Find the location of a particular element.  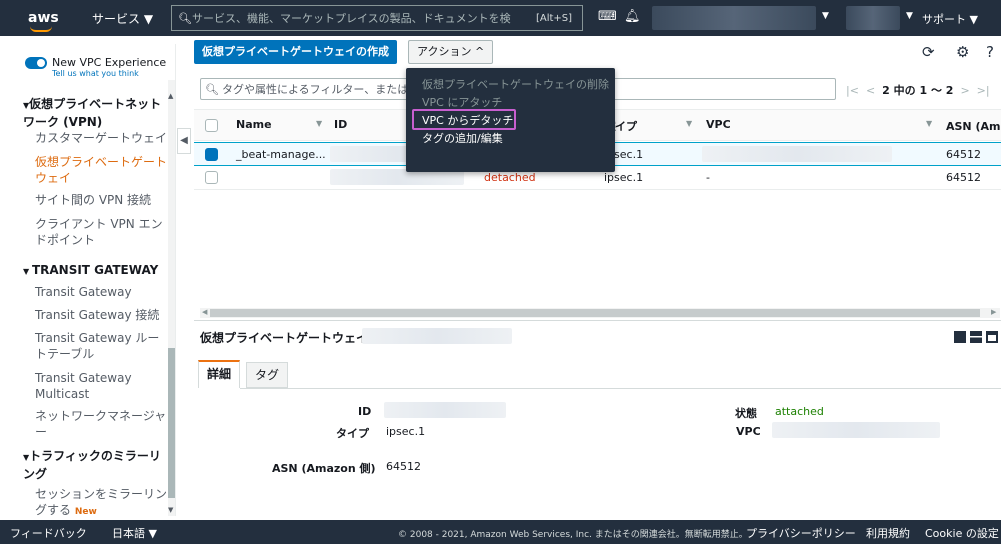

footer-terms-link: 利用規約 is located at coordinates (888, 533).